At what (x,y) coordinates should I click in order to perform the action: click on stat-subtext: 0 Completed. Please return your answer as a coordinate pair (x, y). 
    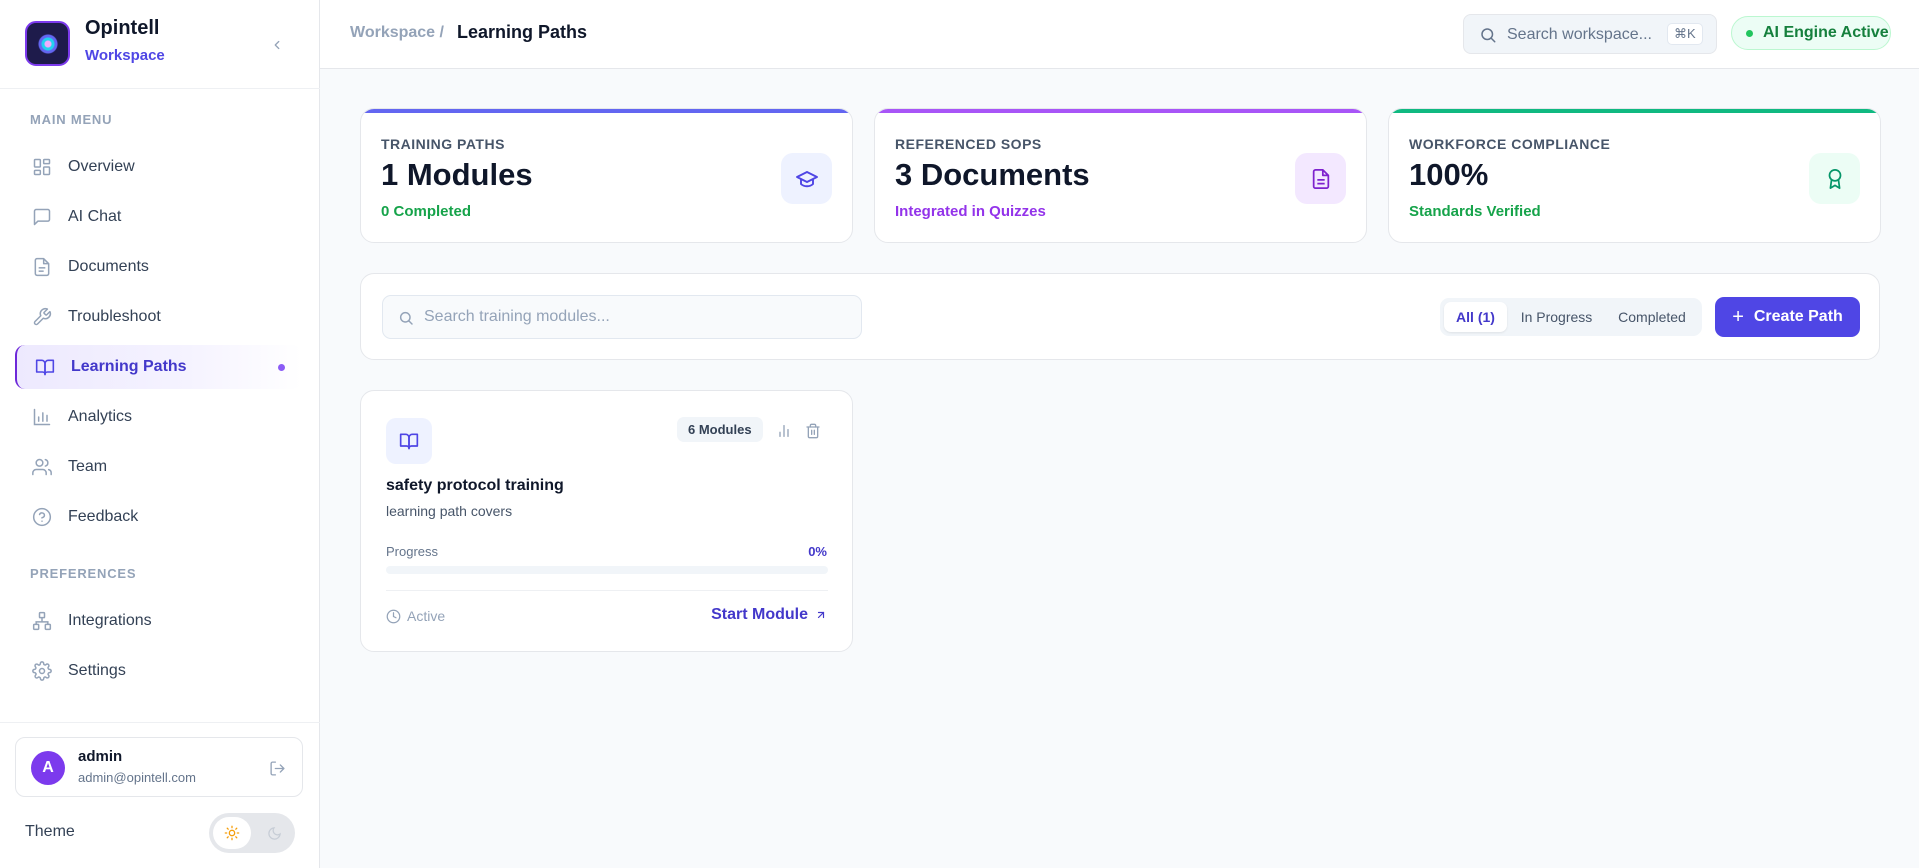
    Looking at the image, I should click on (426, 211).